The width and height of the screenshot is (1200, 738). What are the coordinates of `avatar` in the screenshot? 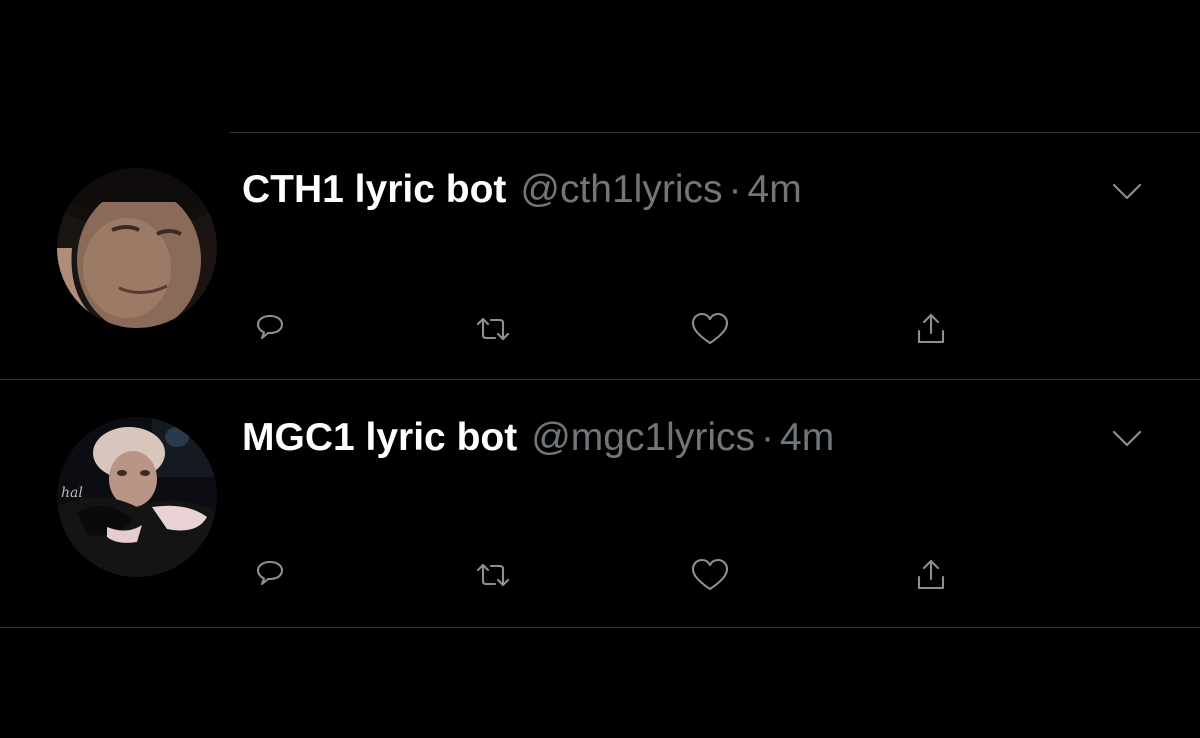 It's located at (137, 248).